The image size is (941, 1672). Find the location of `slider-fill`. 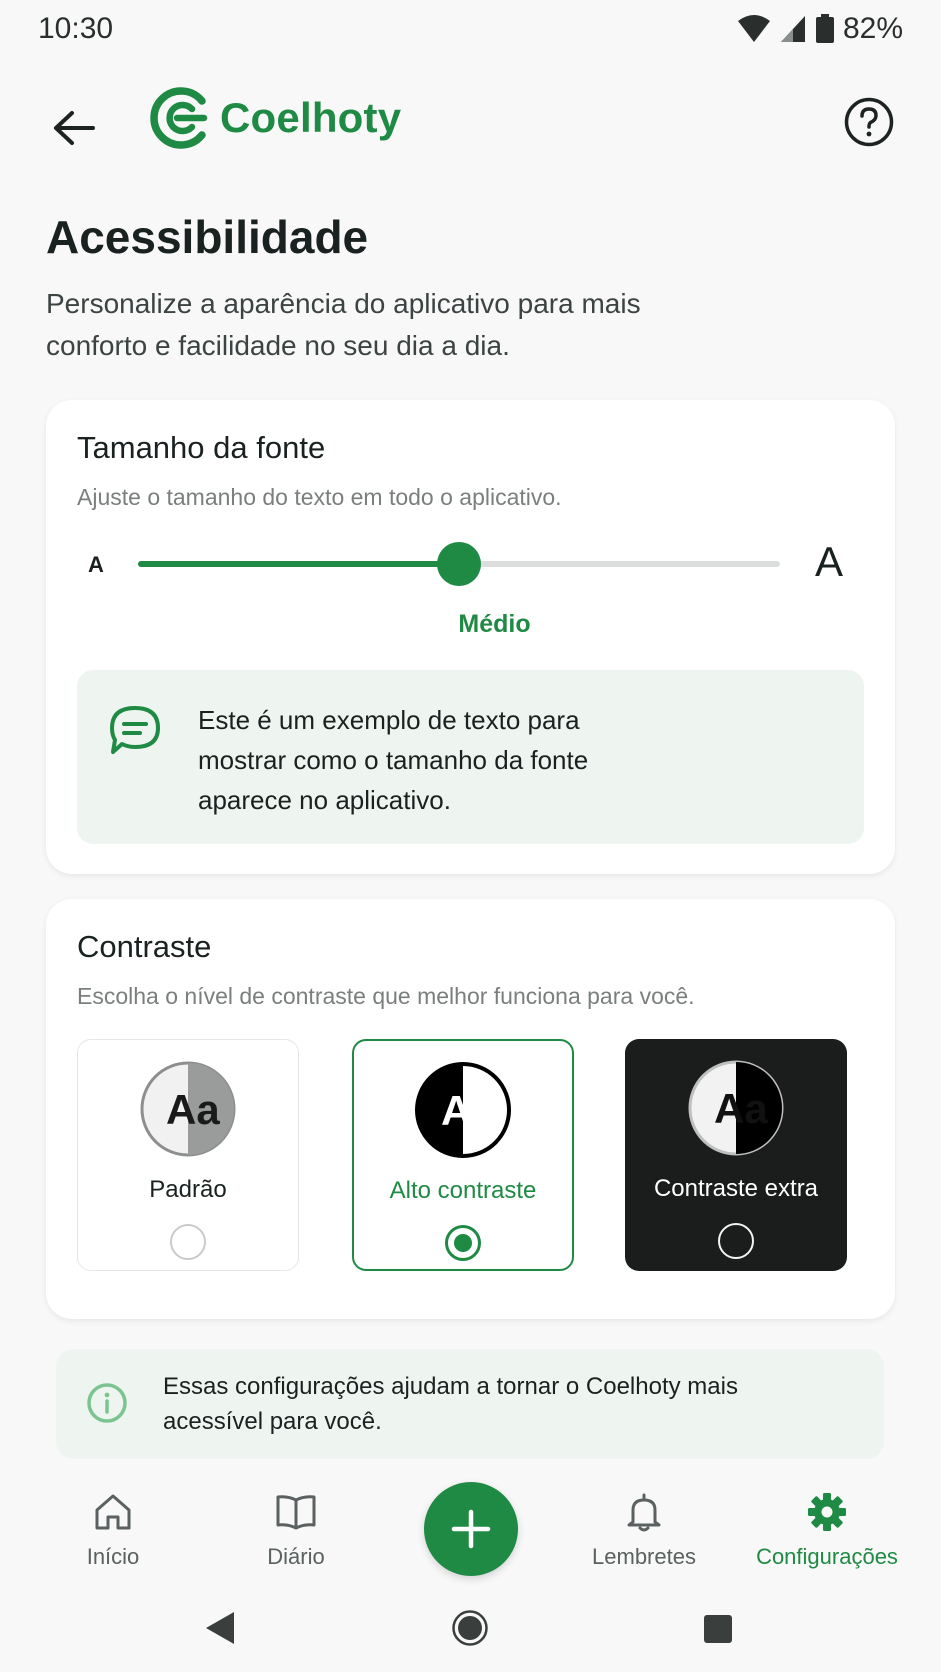

slider-fill is located at coordinates (298, 564).